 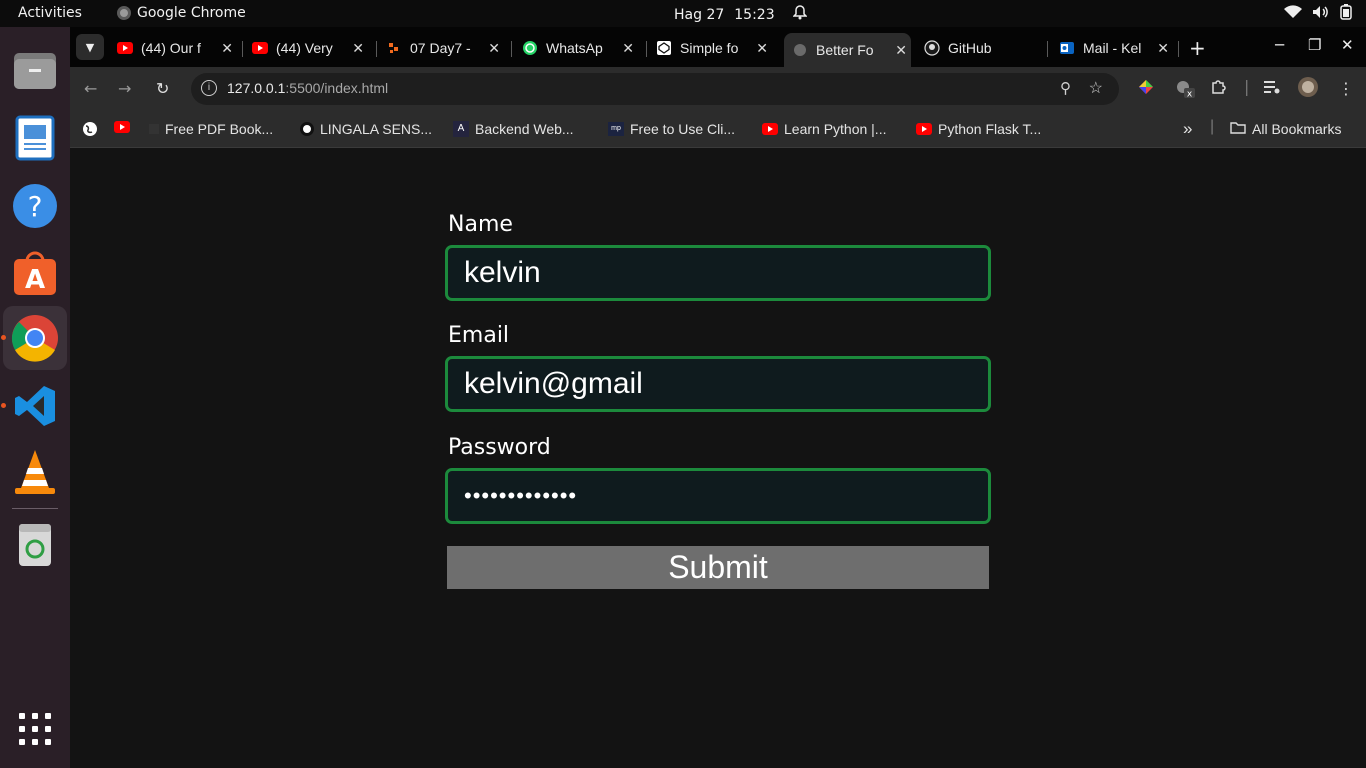 What do you see at coordinates (479, 335) in the screenshot?
I see `email-label: Email` at bounding box center [479, 335].